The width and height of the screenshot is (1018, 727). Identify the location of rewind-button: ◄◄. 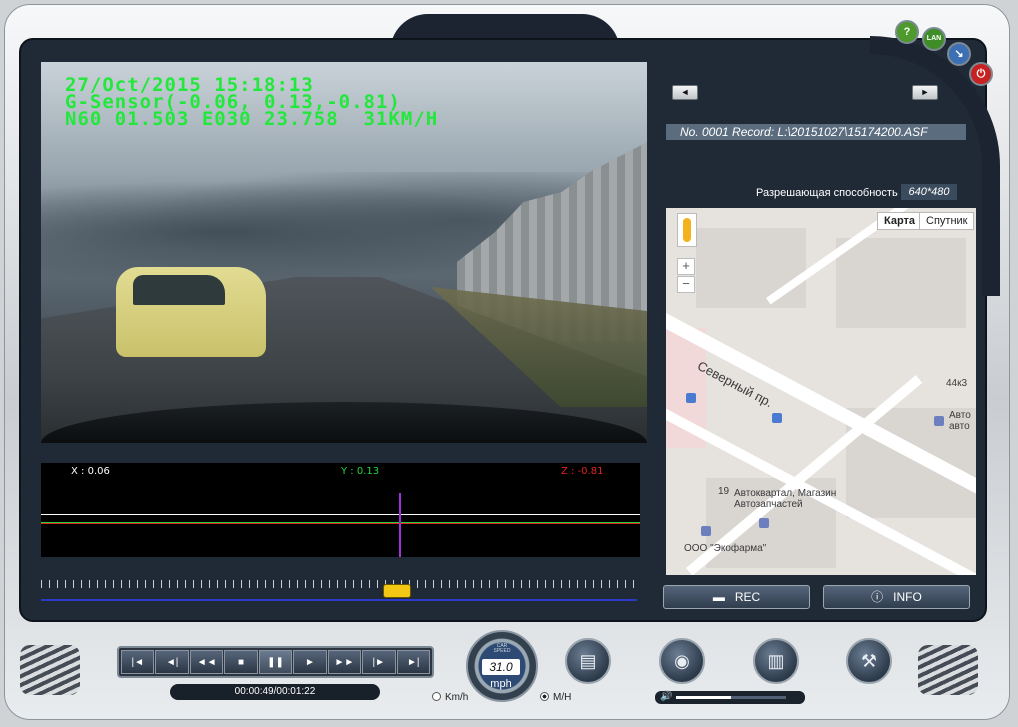
(206, 662).